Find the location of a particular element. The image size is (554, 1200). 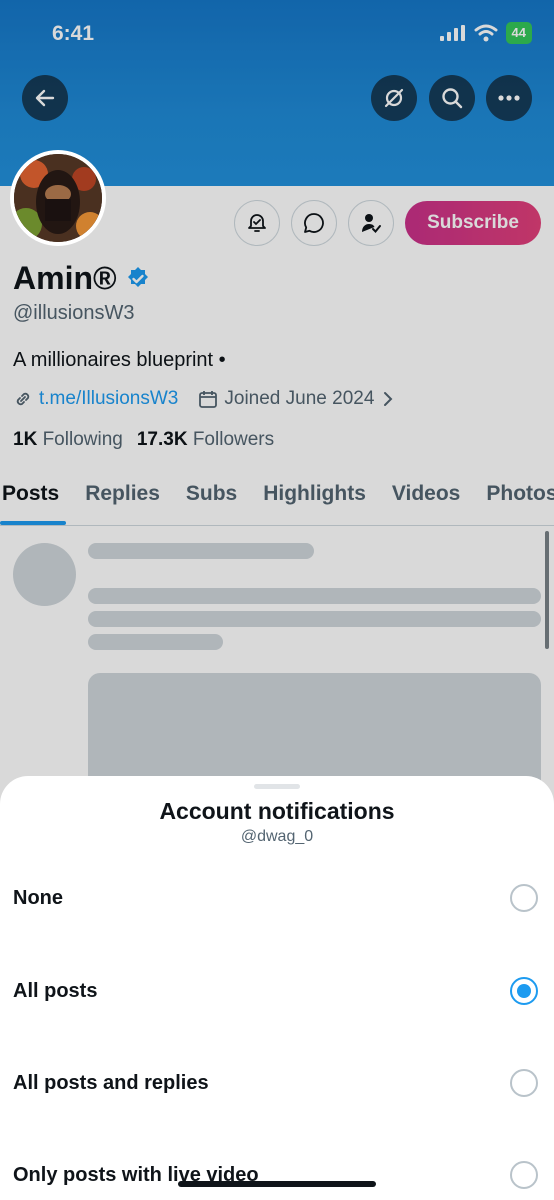

option-all-posts: All posts is located at coordinates (277, 991).